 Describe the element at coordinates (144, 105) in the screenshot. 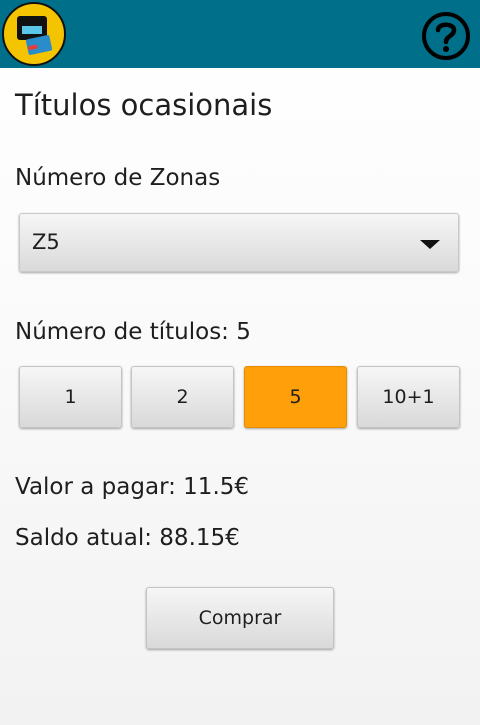

I see `page-title: Títulos ocasionais` at that location.